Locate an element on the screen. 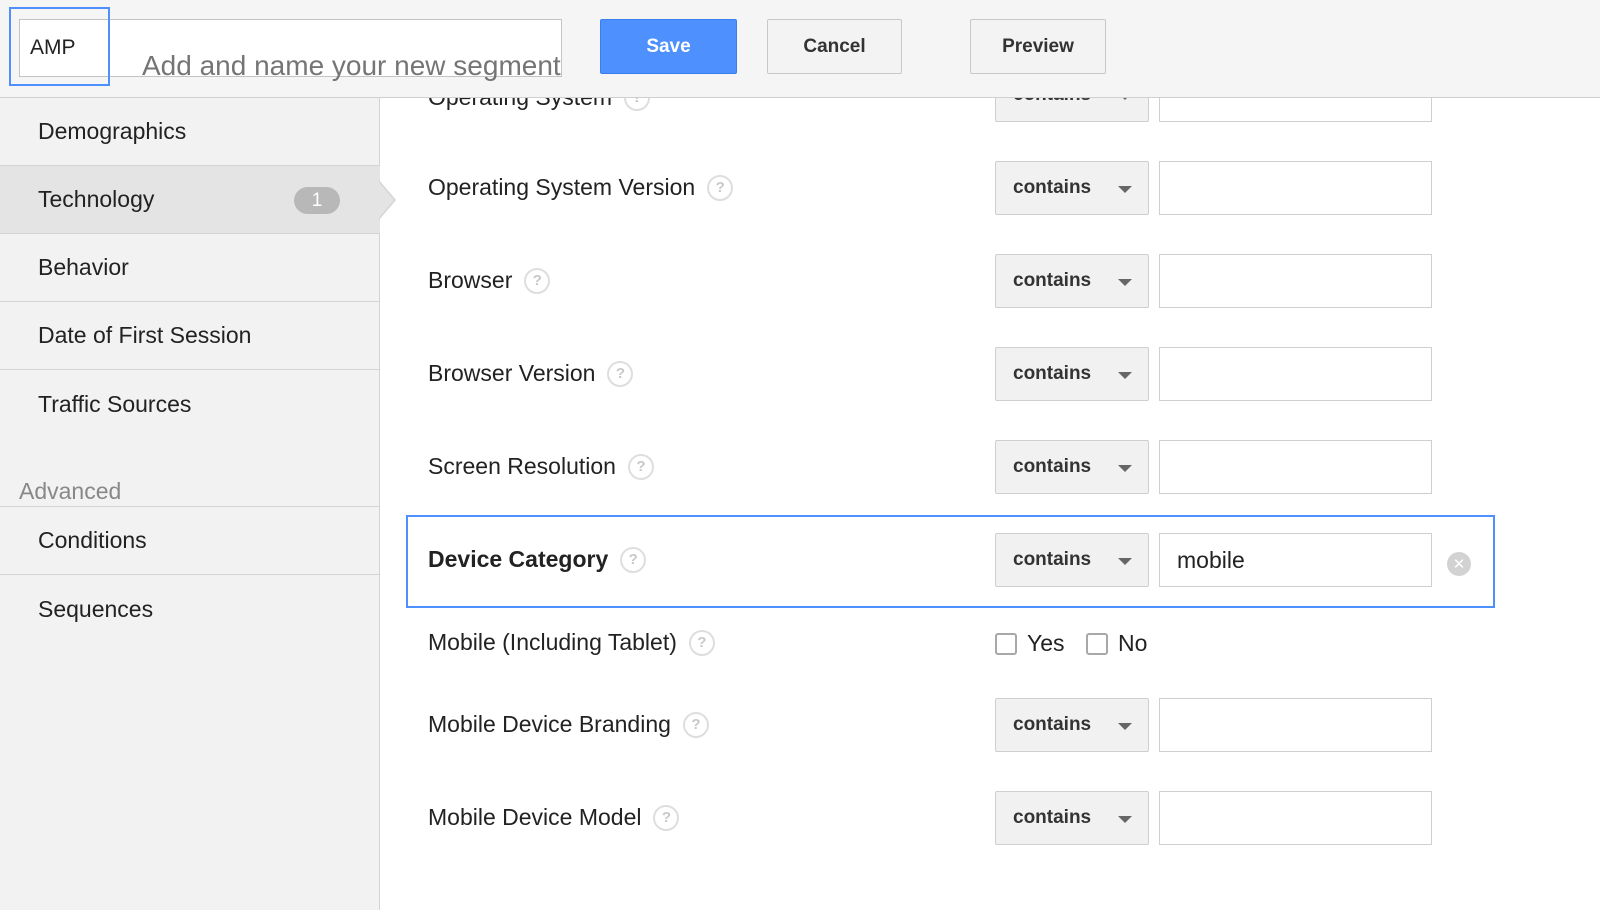  sidebar-item-demographics: Demographics is located at coordinates (190, 132).